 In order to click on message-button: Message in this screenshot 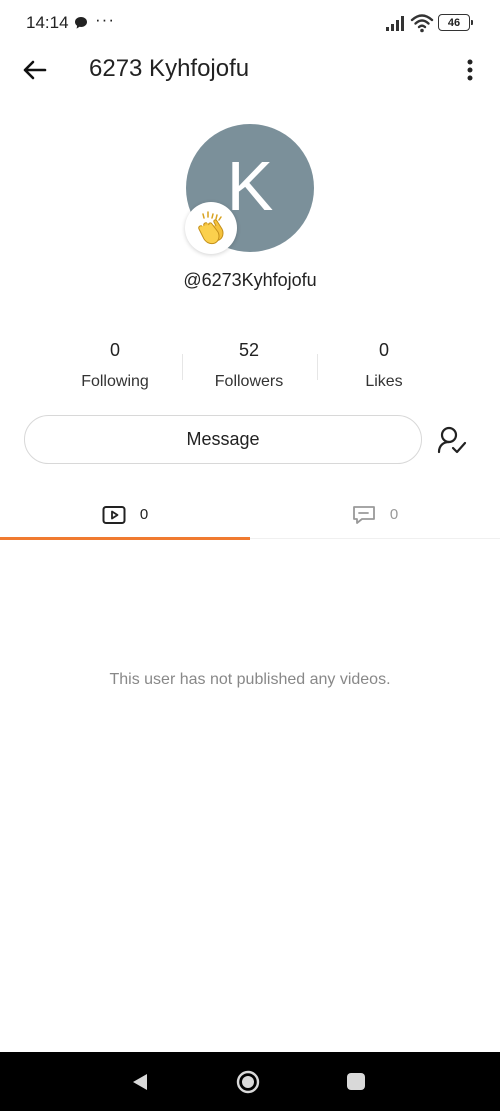, I will do `click(223, 439)`.